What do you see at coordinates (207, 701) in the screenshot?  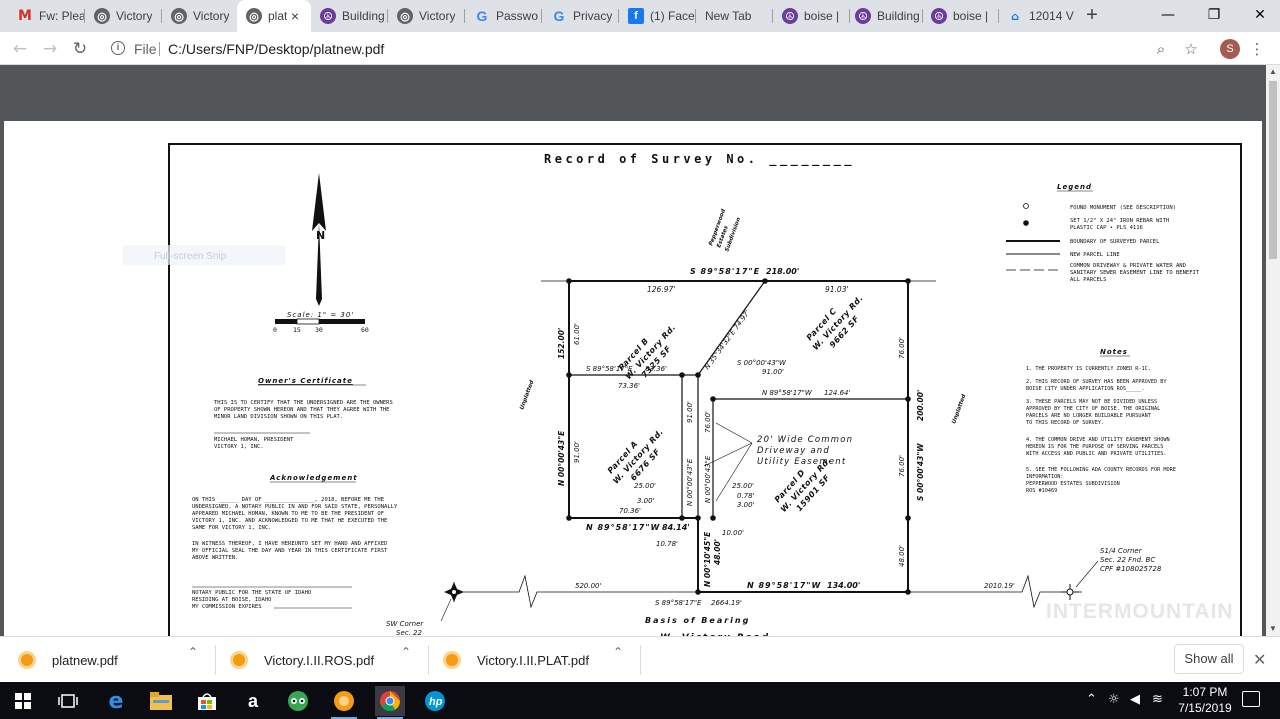 I see `store-icon` at bounding box center [207, 701].